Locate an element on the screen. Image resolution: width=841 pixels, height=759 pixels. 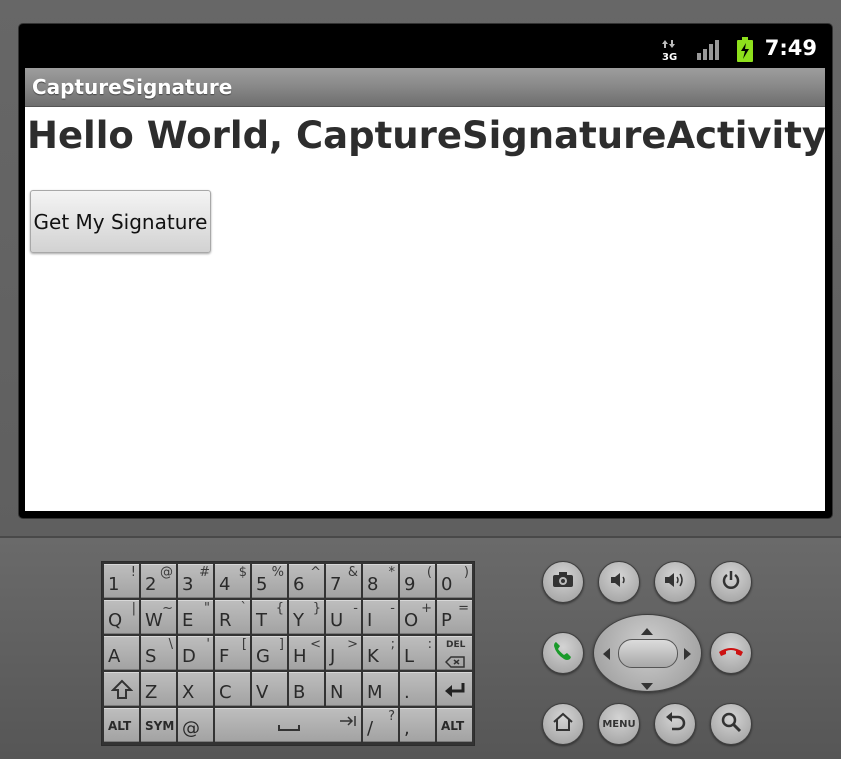
key-sym: SYM is located at coordinates (158, 725).